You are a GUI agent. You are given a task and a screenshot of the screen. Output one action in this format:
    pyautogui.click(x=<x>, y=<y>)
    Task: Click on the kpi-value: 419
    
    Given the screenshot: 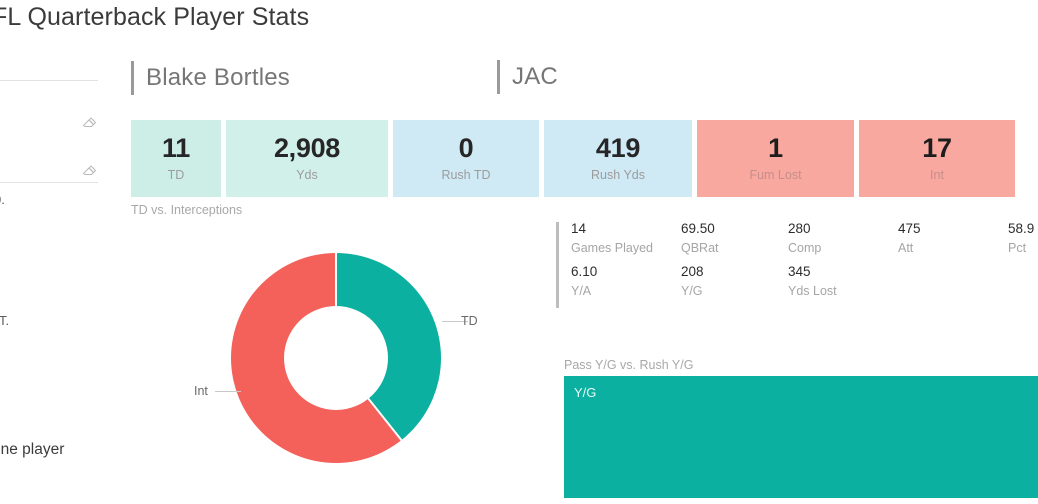 What is the action you would take?
    pyautogui.click(x=618, y=148)
    